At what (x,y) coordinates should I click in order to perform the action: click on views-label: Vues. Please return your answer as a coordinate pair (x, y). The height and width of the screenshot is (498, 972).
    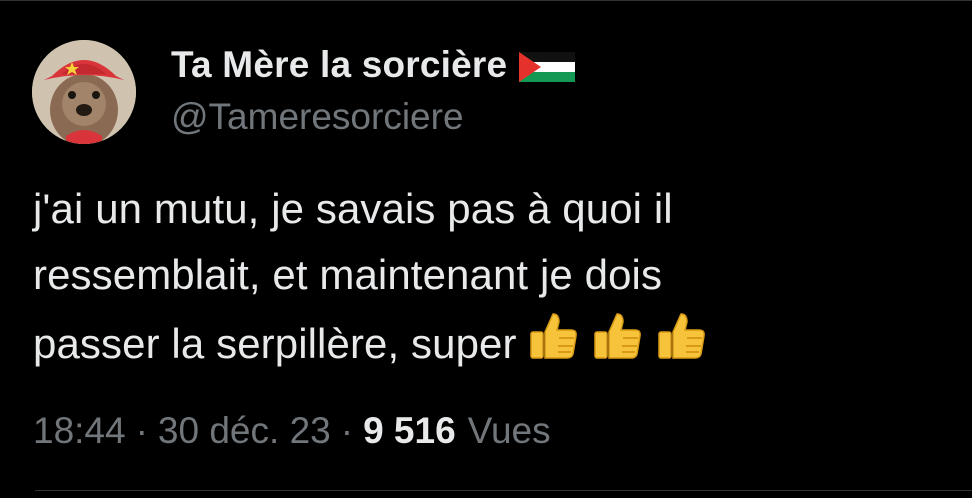
    Looking at the image, I should click on (509, 430).